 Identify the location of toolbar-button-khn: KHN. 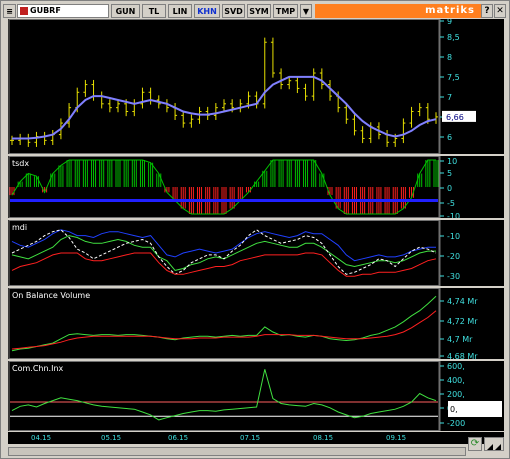
(207, 11).